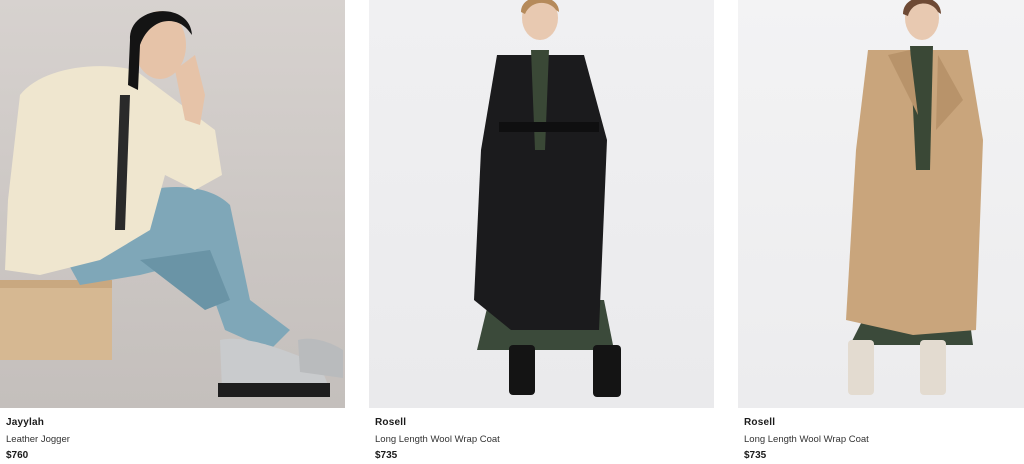 The image size is (1024, 464). Describe the element at coordinates (17, 455) in the screenshot. I see `product-price: $760` at that location.